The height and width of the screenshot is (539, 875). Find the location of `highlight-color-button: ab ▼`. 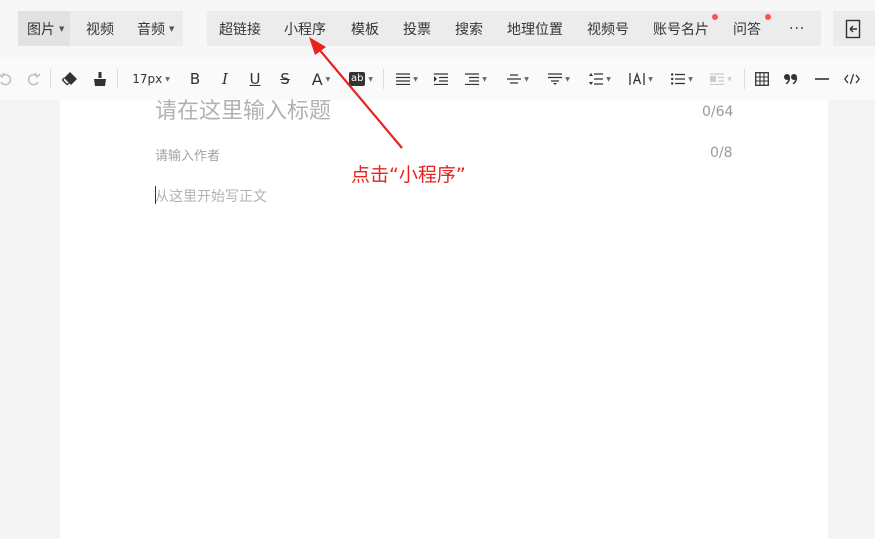

highlight-color-button: ab ▼ is located at coordinates (361, 79).